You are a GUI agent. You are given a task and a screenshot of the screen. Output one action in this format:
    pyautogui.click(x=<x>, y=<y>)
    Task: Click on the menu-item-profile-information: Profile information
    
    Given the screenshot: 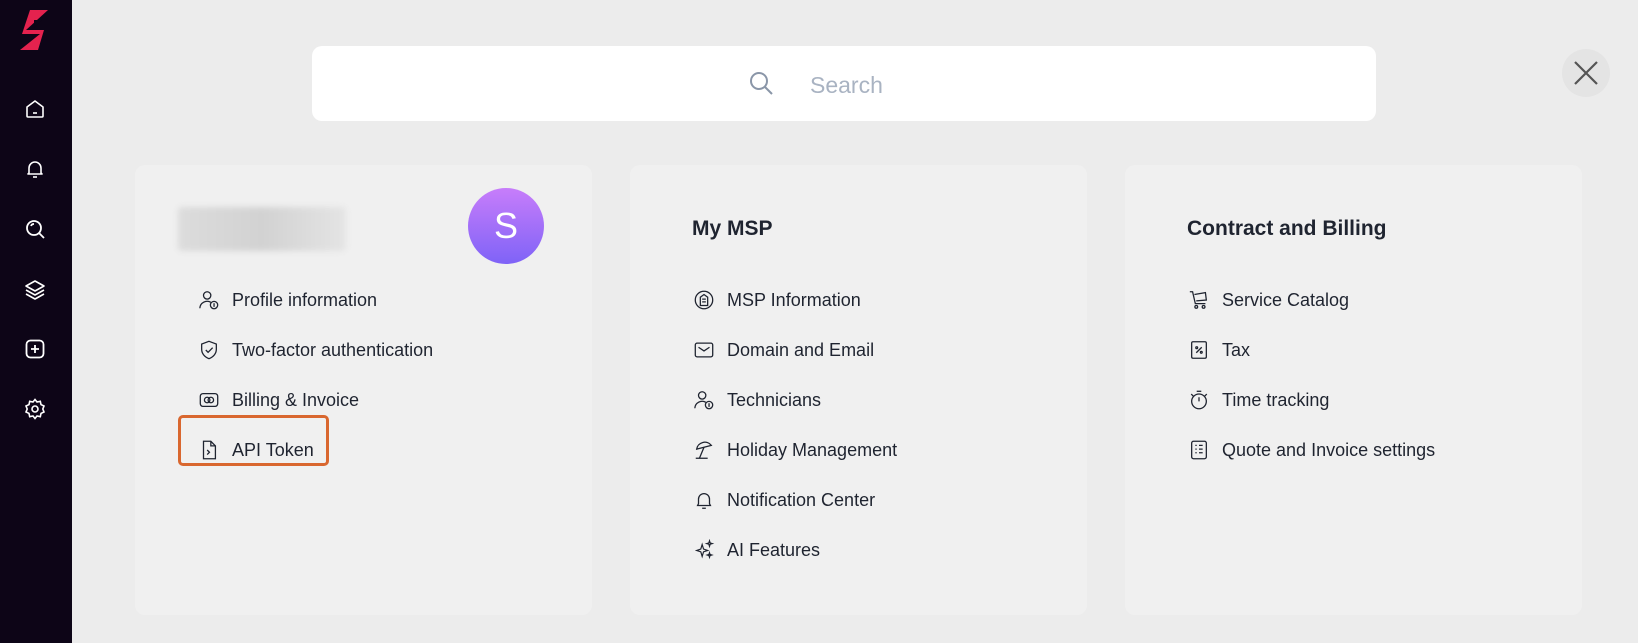 What is the action you would take?
    pyautogui.click(x=315, y=300)
    